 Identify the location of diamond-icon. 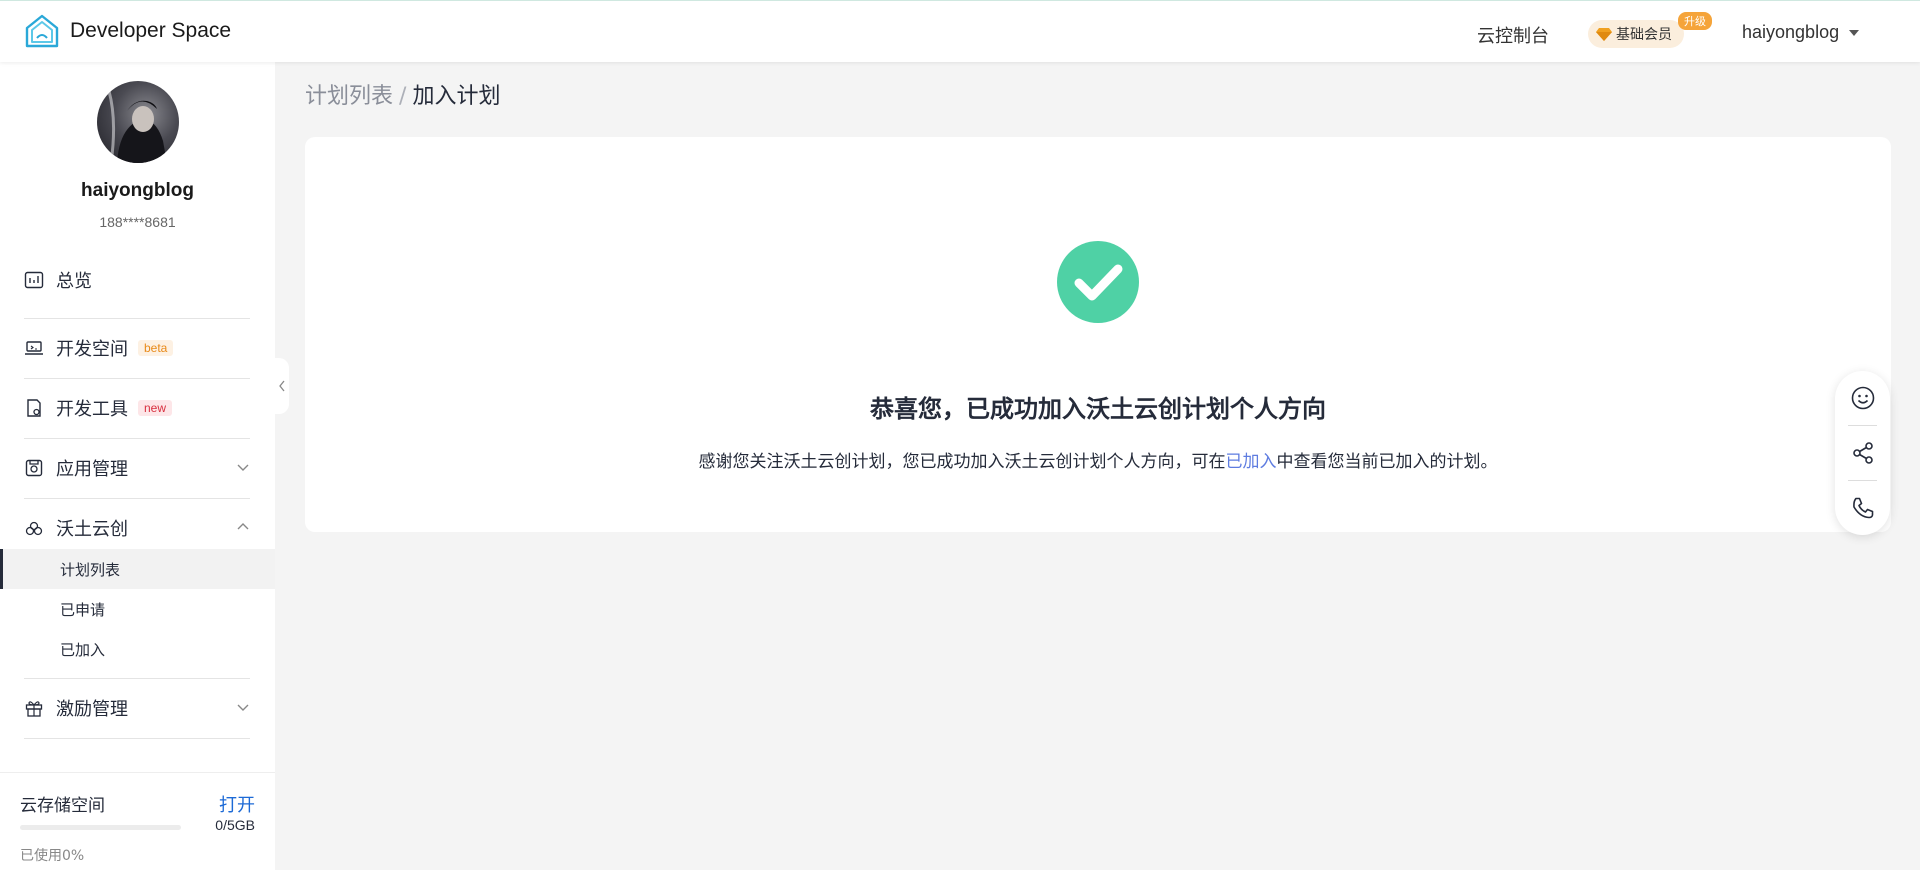
(1604, 34).